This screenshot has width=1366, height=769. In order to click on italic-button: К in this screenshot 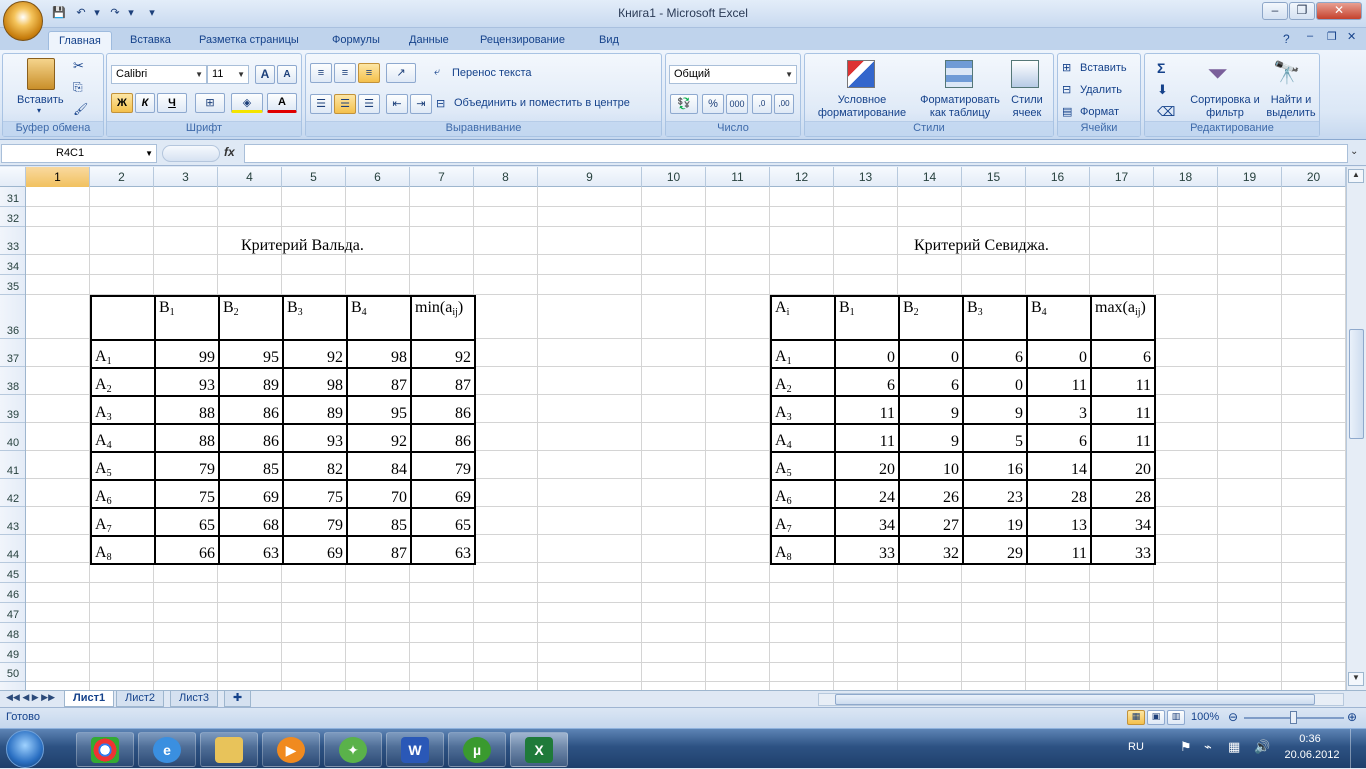, I will do `click(145, 103)`.